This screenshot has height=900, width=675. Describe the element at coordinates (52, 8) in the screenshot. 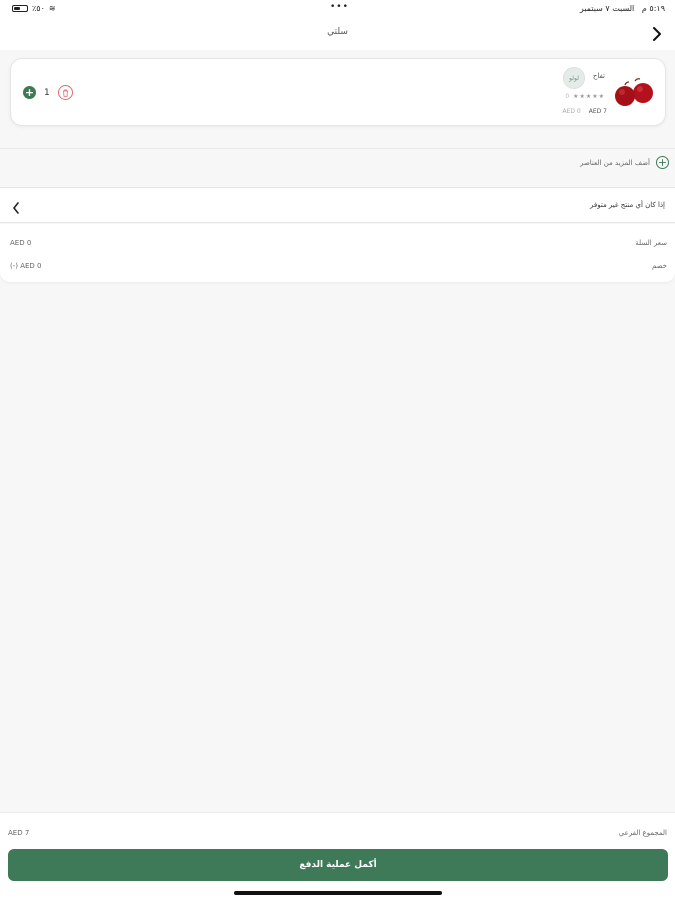

I see `wifi-icon: ≋` at that location.